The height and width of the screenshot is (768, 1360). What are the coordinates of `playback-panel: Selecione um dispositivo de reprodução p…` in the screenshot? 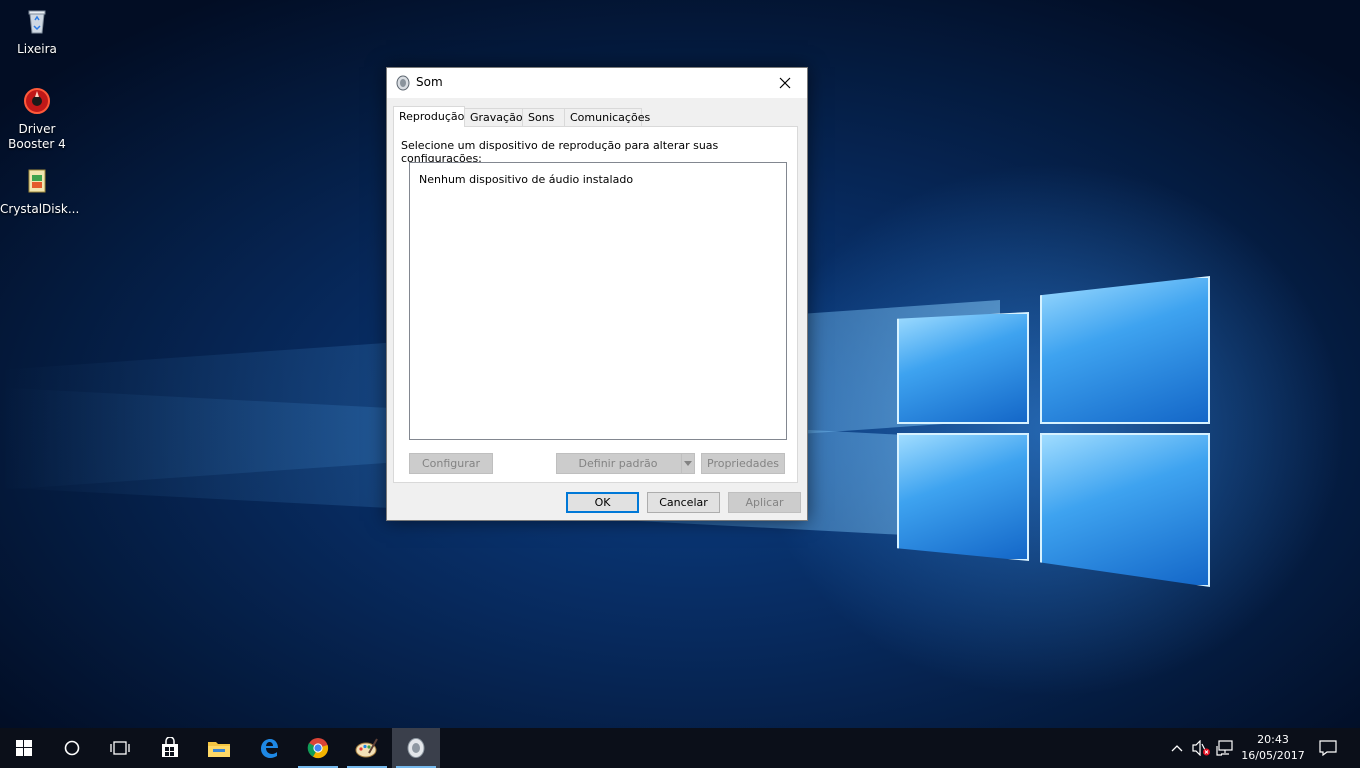 It's located at (595, 304).